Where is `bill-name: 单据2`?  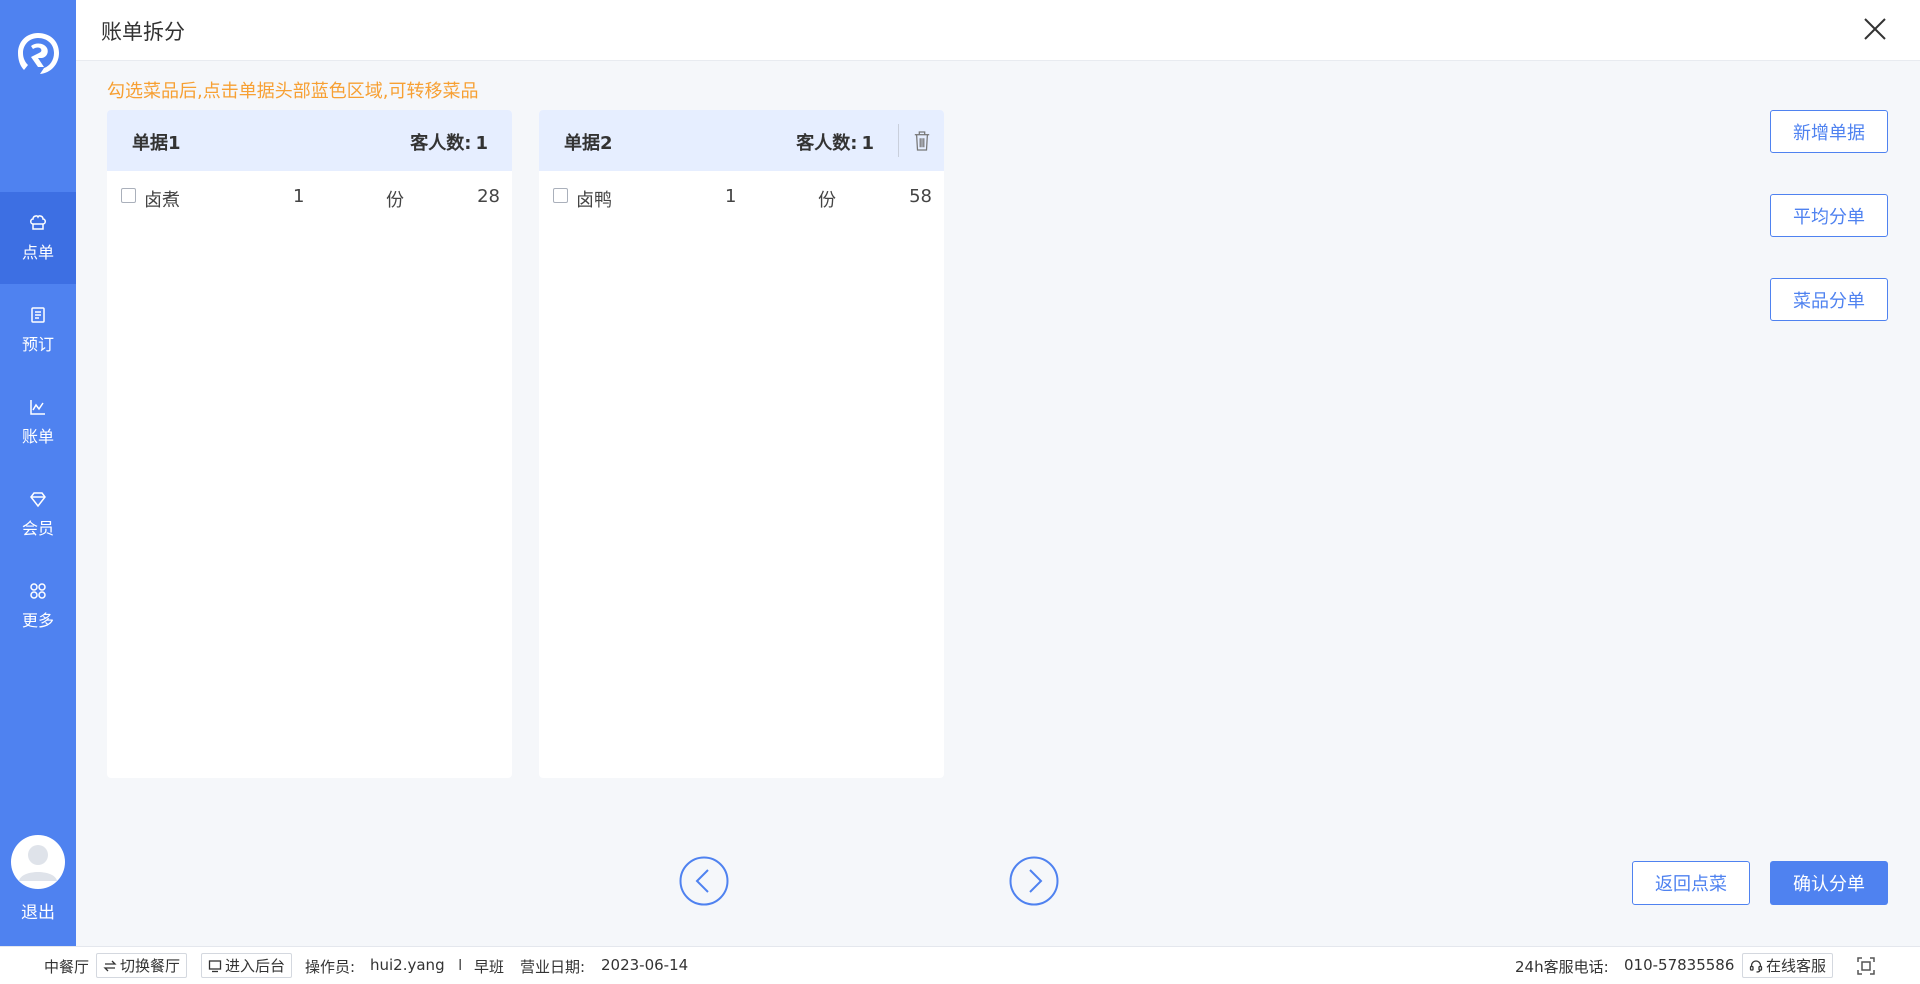 bill-name: 单据2 is located at coordinates (588, 143).